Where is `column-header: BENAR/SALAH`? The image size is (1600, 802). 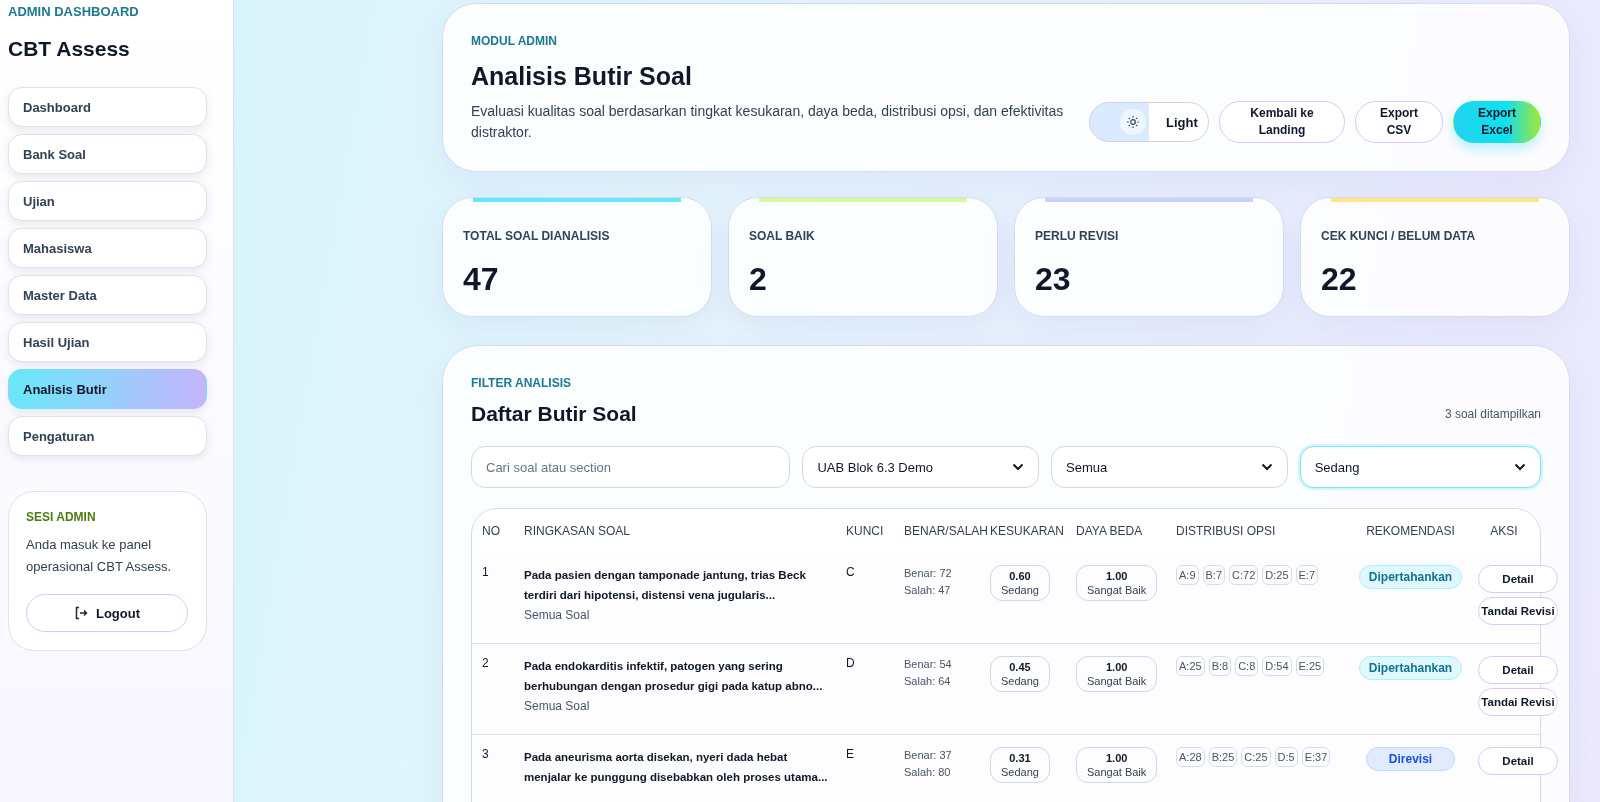
column-header: BENAR/SALAH is located at coordinates (947, 531).